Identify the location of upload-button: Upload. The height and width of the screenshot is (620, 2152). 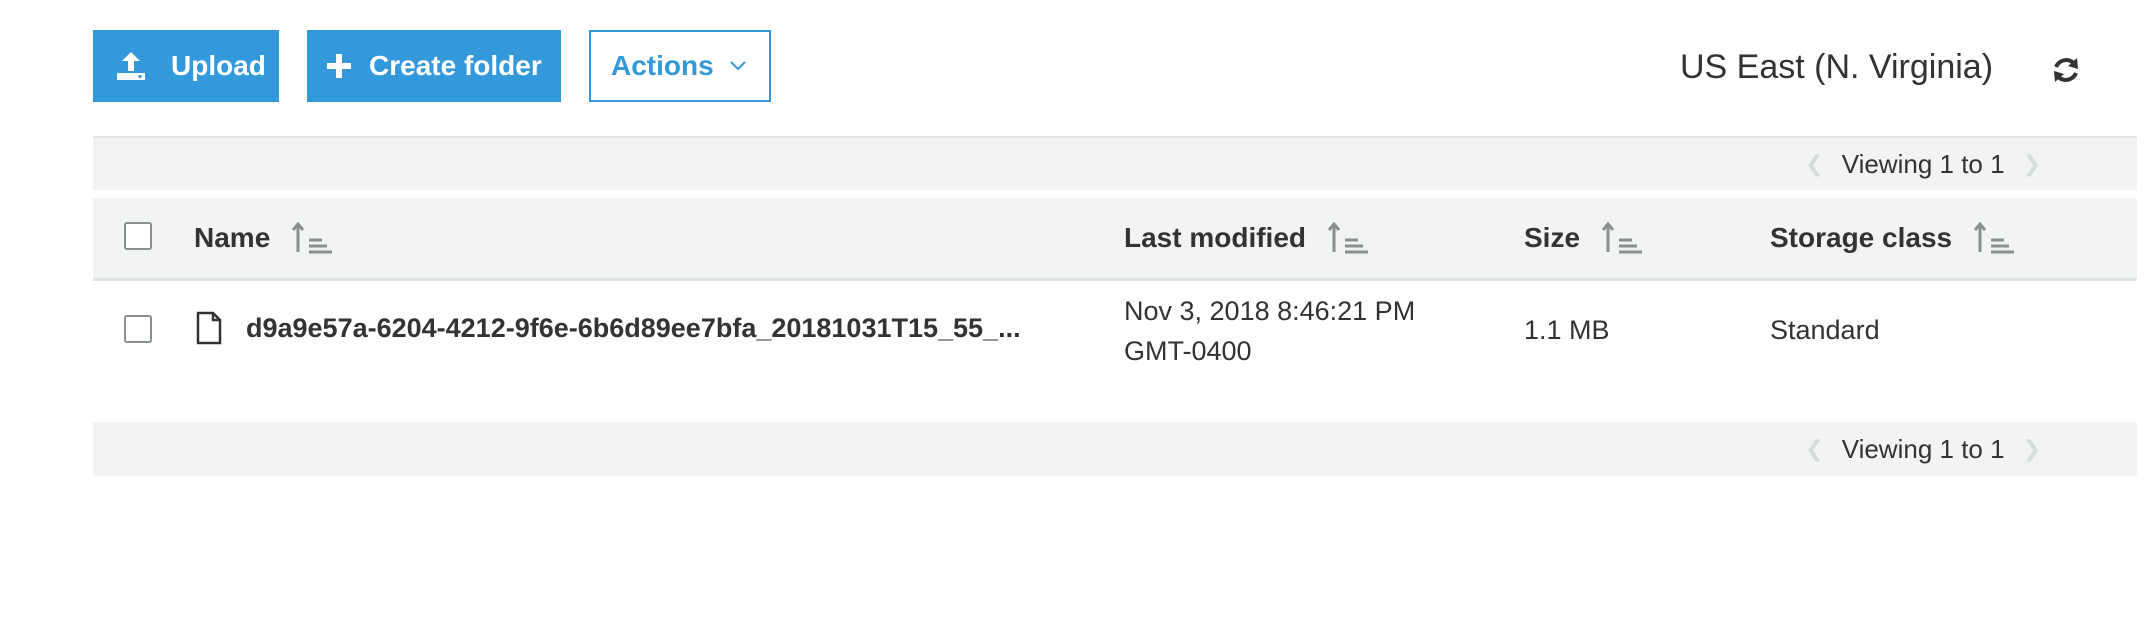
(186, 66).